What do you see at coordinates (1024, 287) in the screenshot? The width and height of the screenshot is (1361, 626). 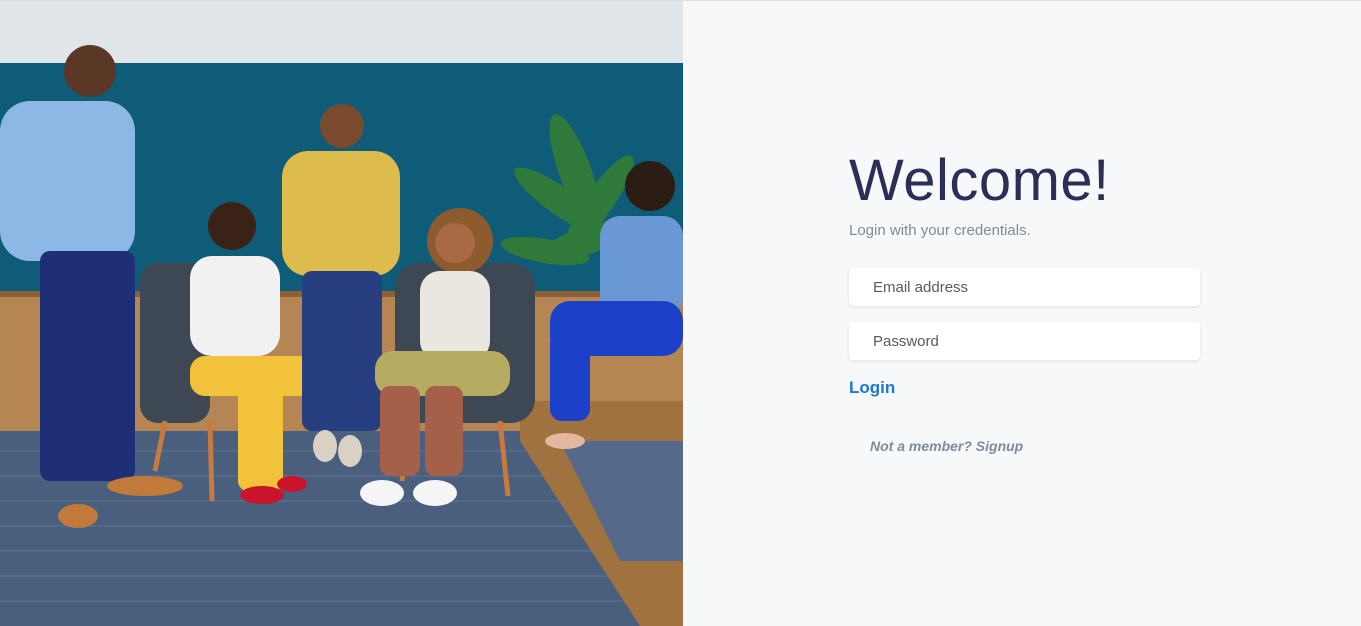 I see `email-field` at bounding box center [1024, 287].